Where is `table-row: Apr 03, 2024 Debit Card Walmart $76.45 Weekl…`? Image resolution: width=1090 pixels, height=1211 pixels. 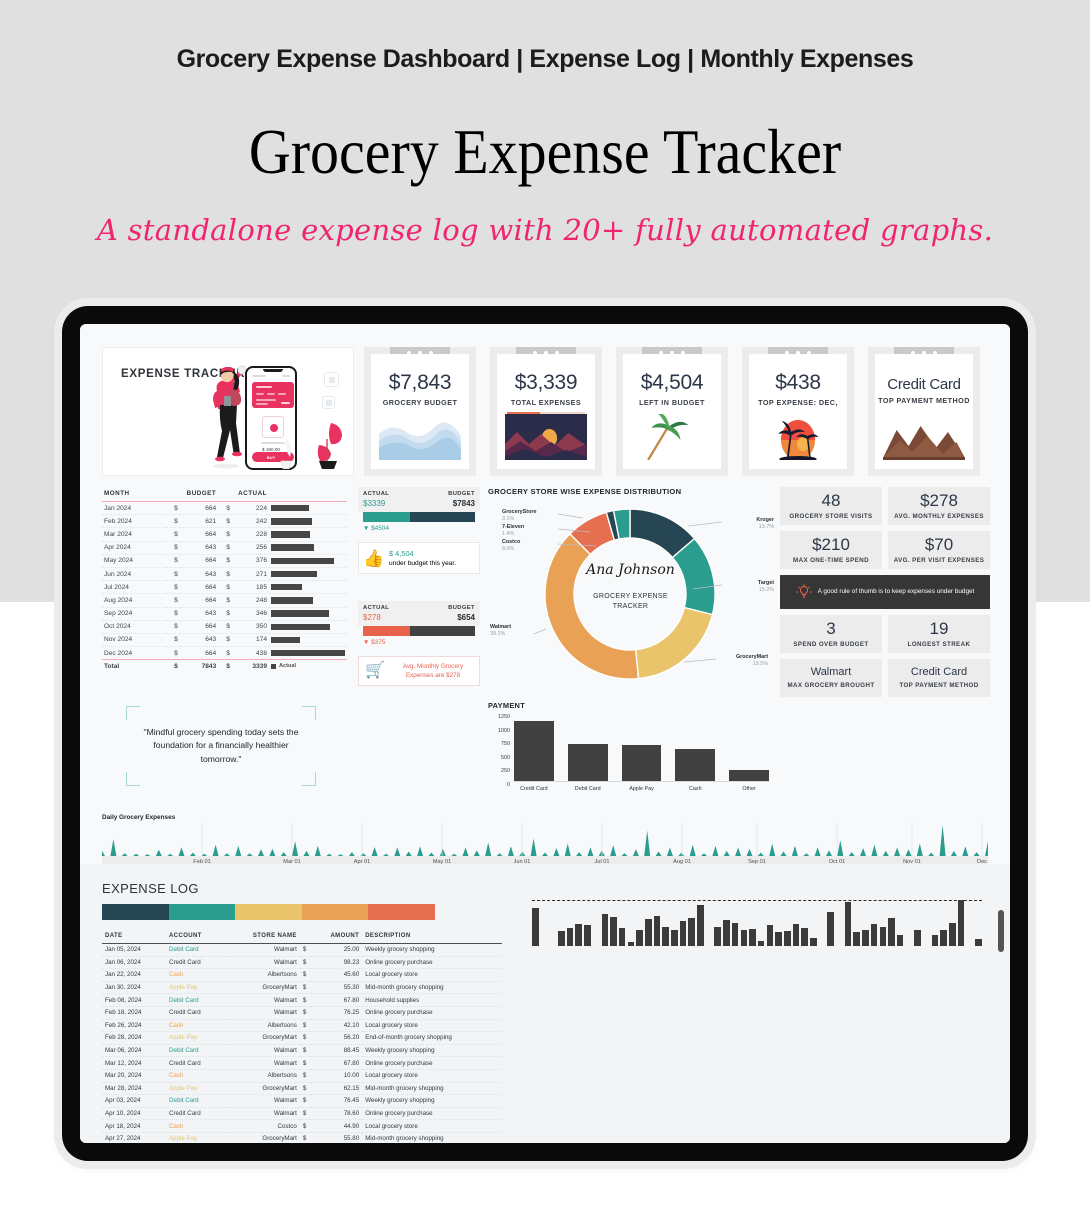 table-row: Apr 03, 2024 Debit Card Walmart $76.45 Weekl… is located at coordinates (302, 1101).